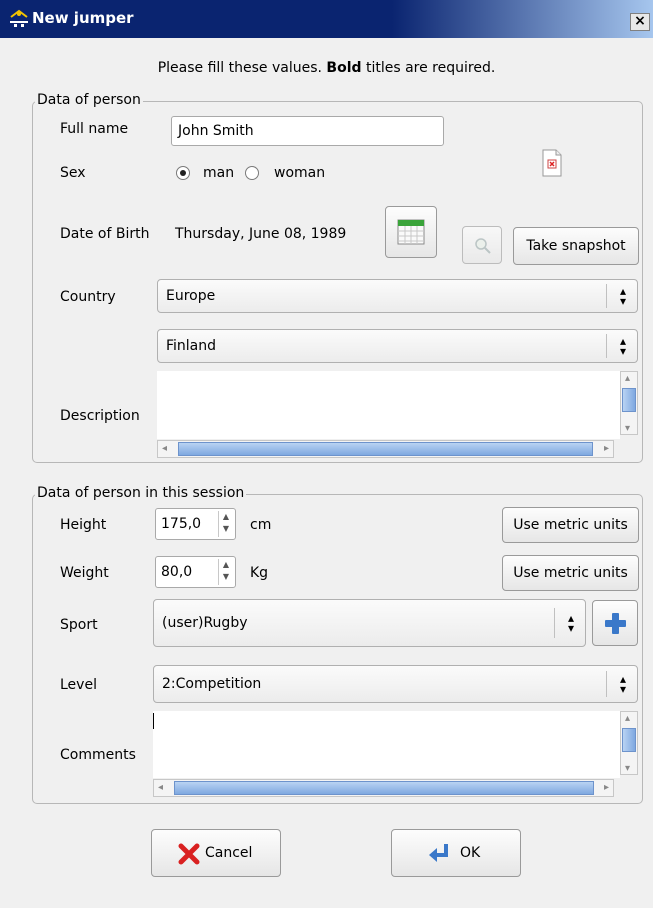  I want to click on country-select: Finland ▴ ▾, so click(397, 346).